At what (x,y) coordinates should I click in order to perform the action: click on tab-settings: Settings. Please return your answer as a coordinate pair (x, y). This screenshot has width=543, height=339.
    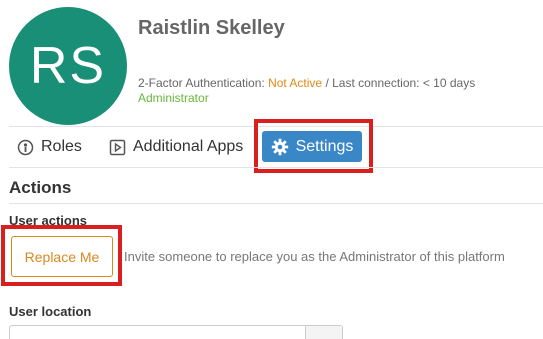
    Looking at the image, I should click on (312, 146).